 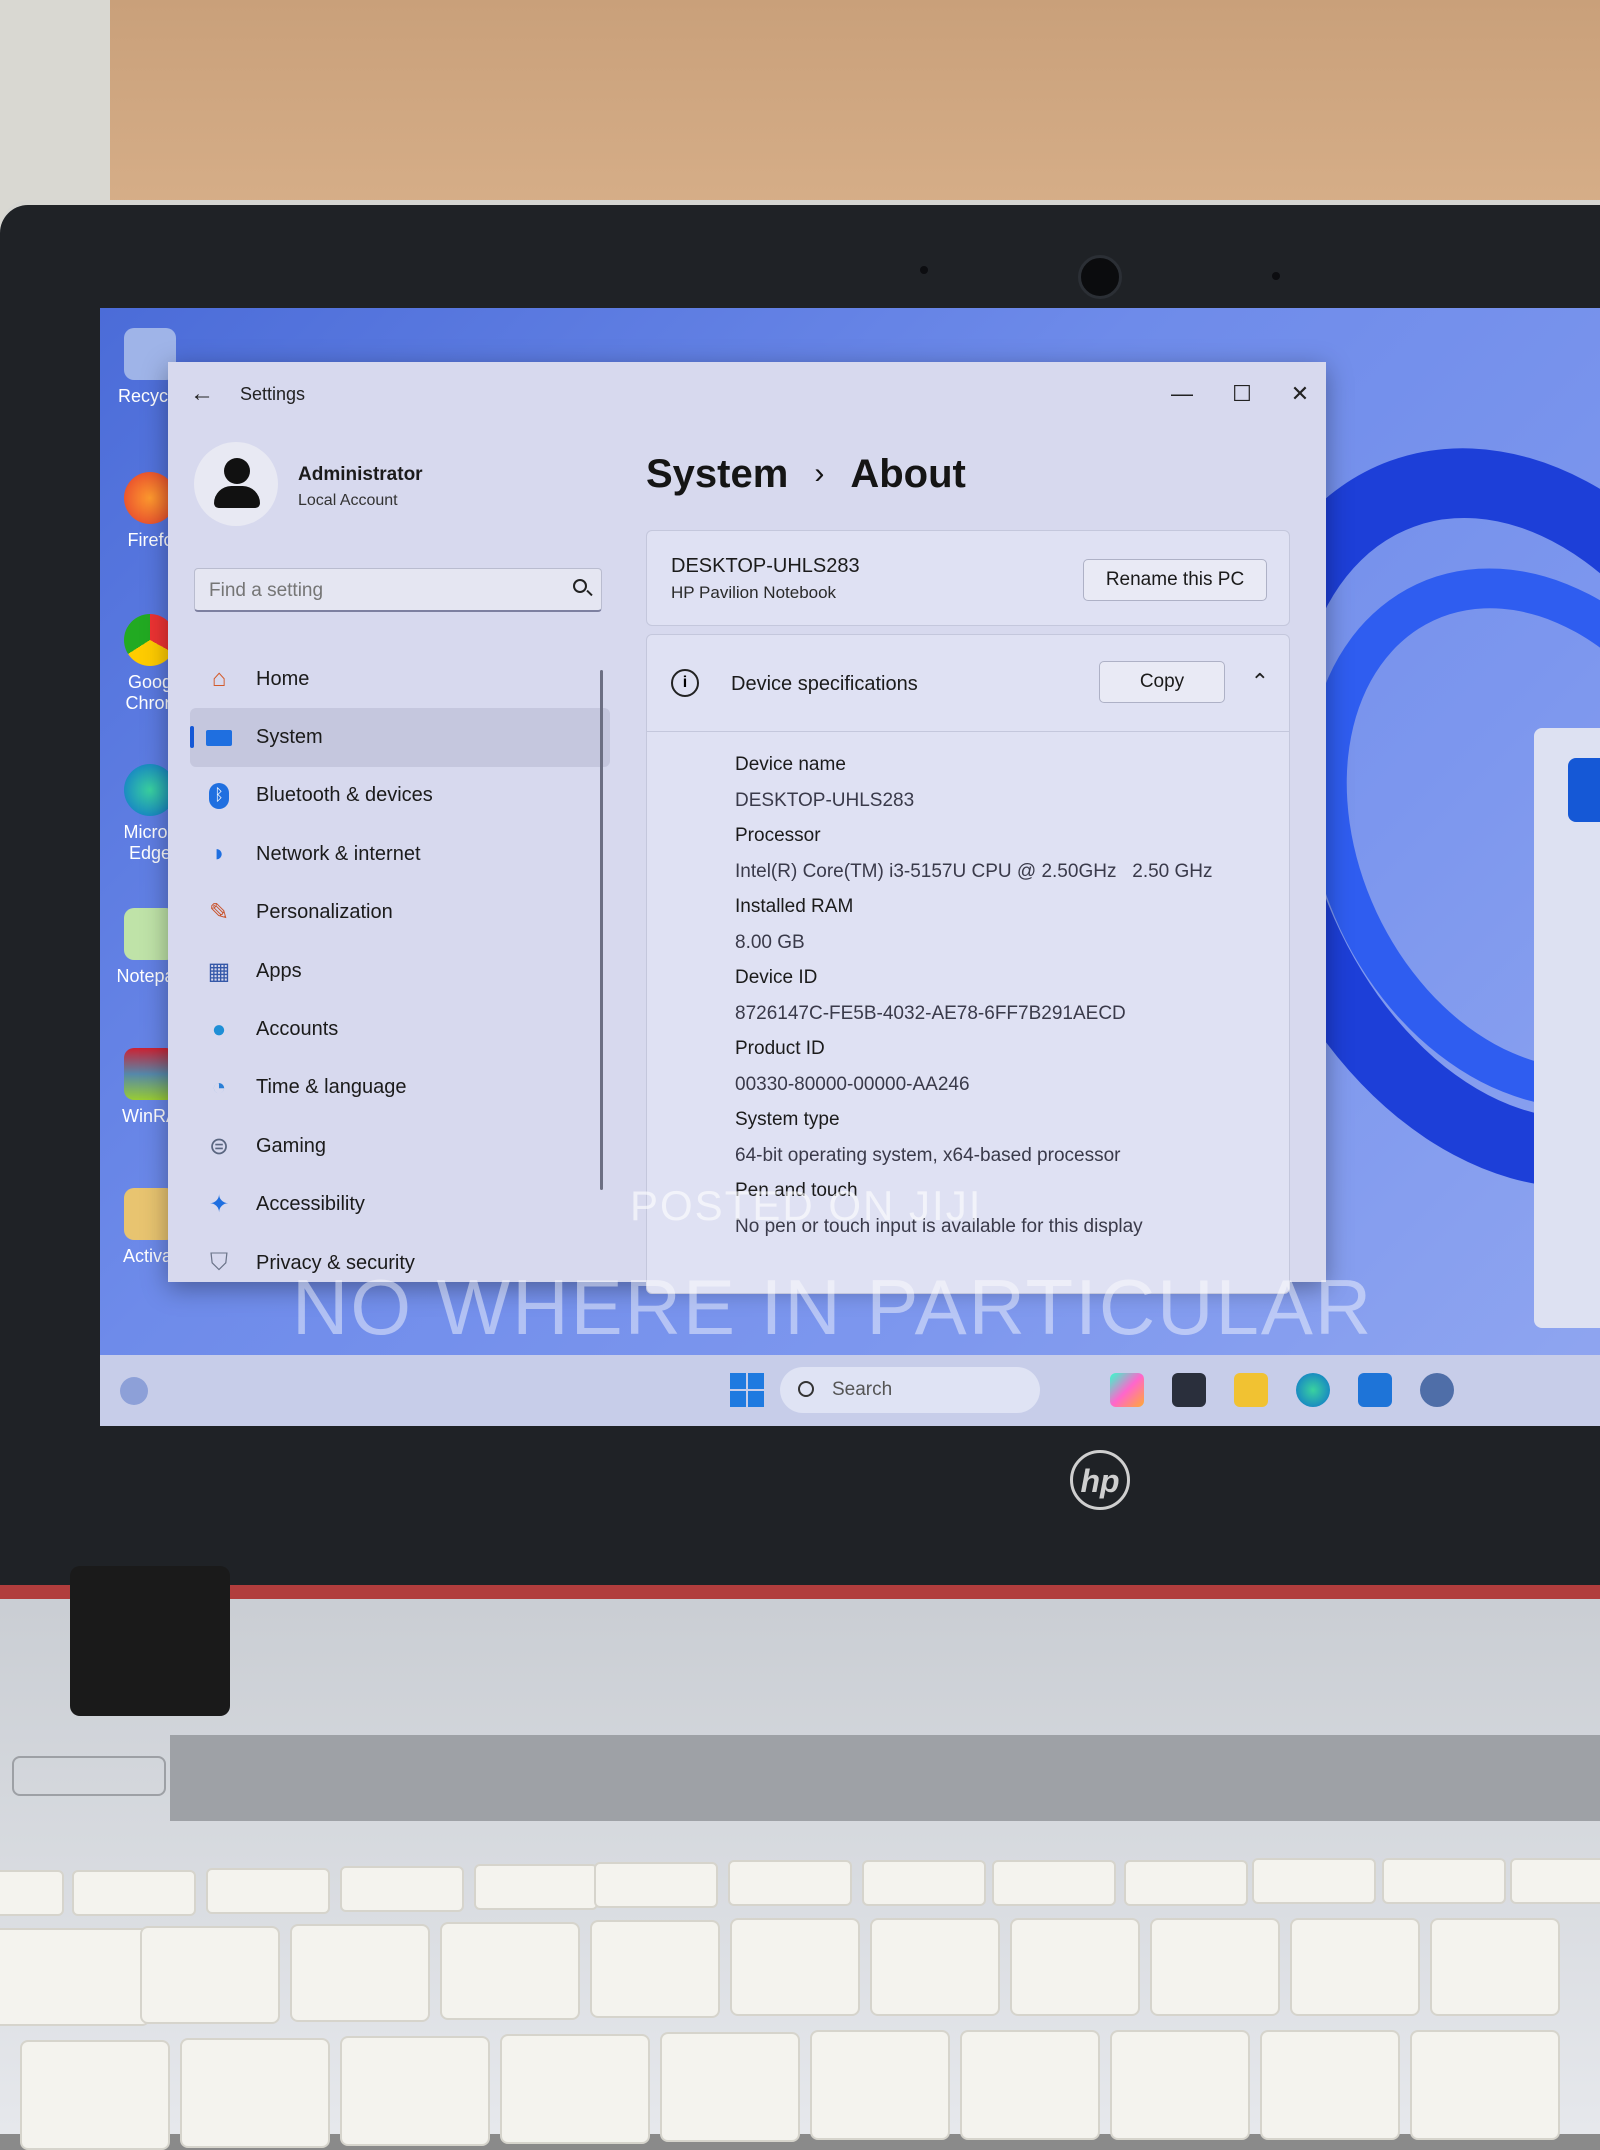 I want to click on key-u, so click(x=1030, y=2085).